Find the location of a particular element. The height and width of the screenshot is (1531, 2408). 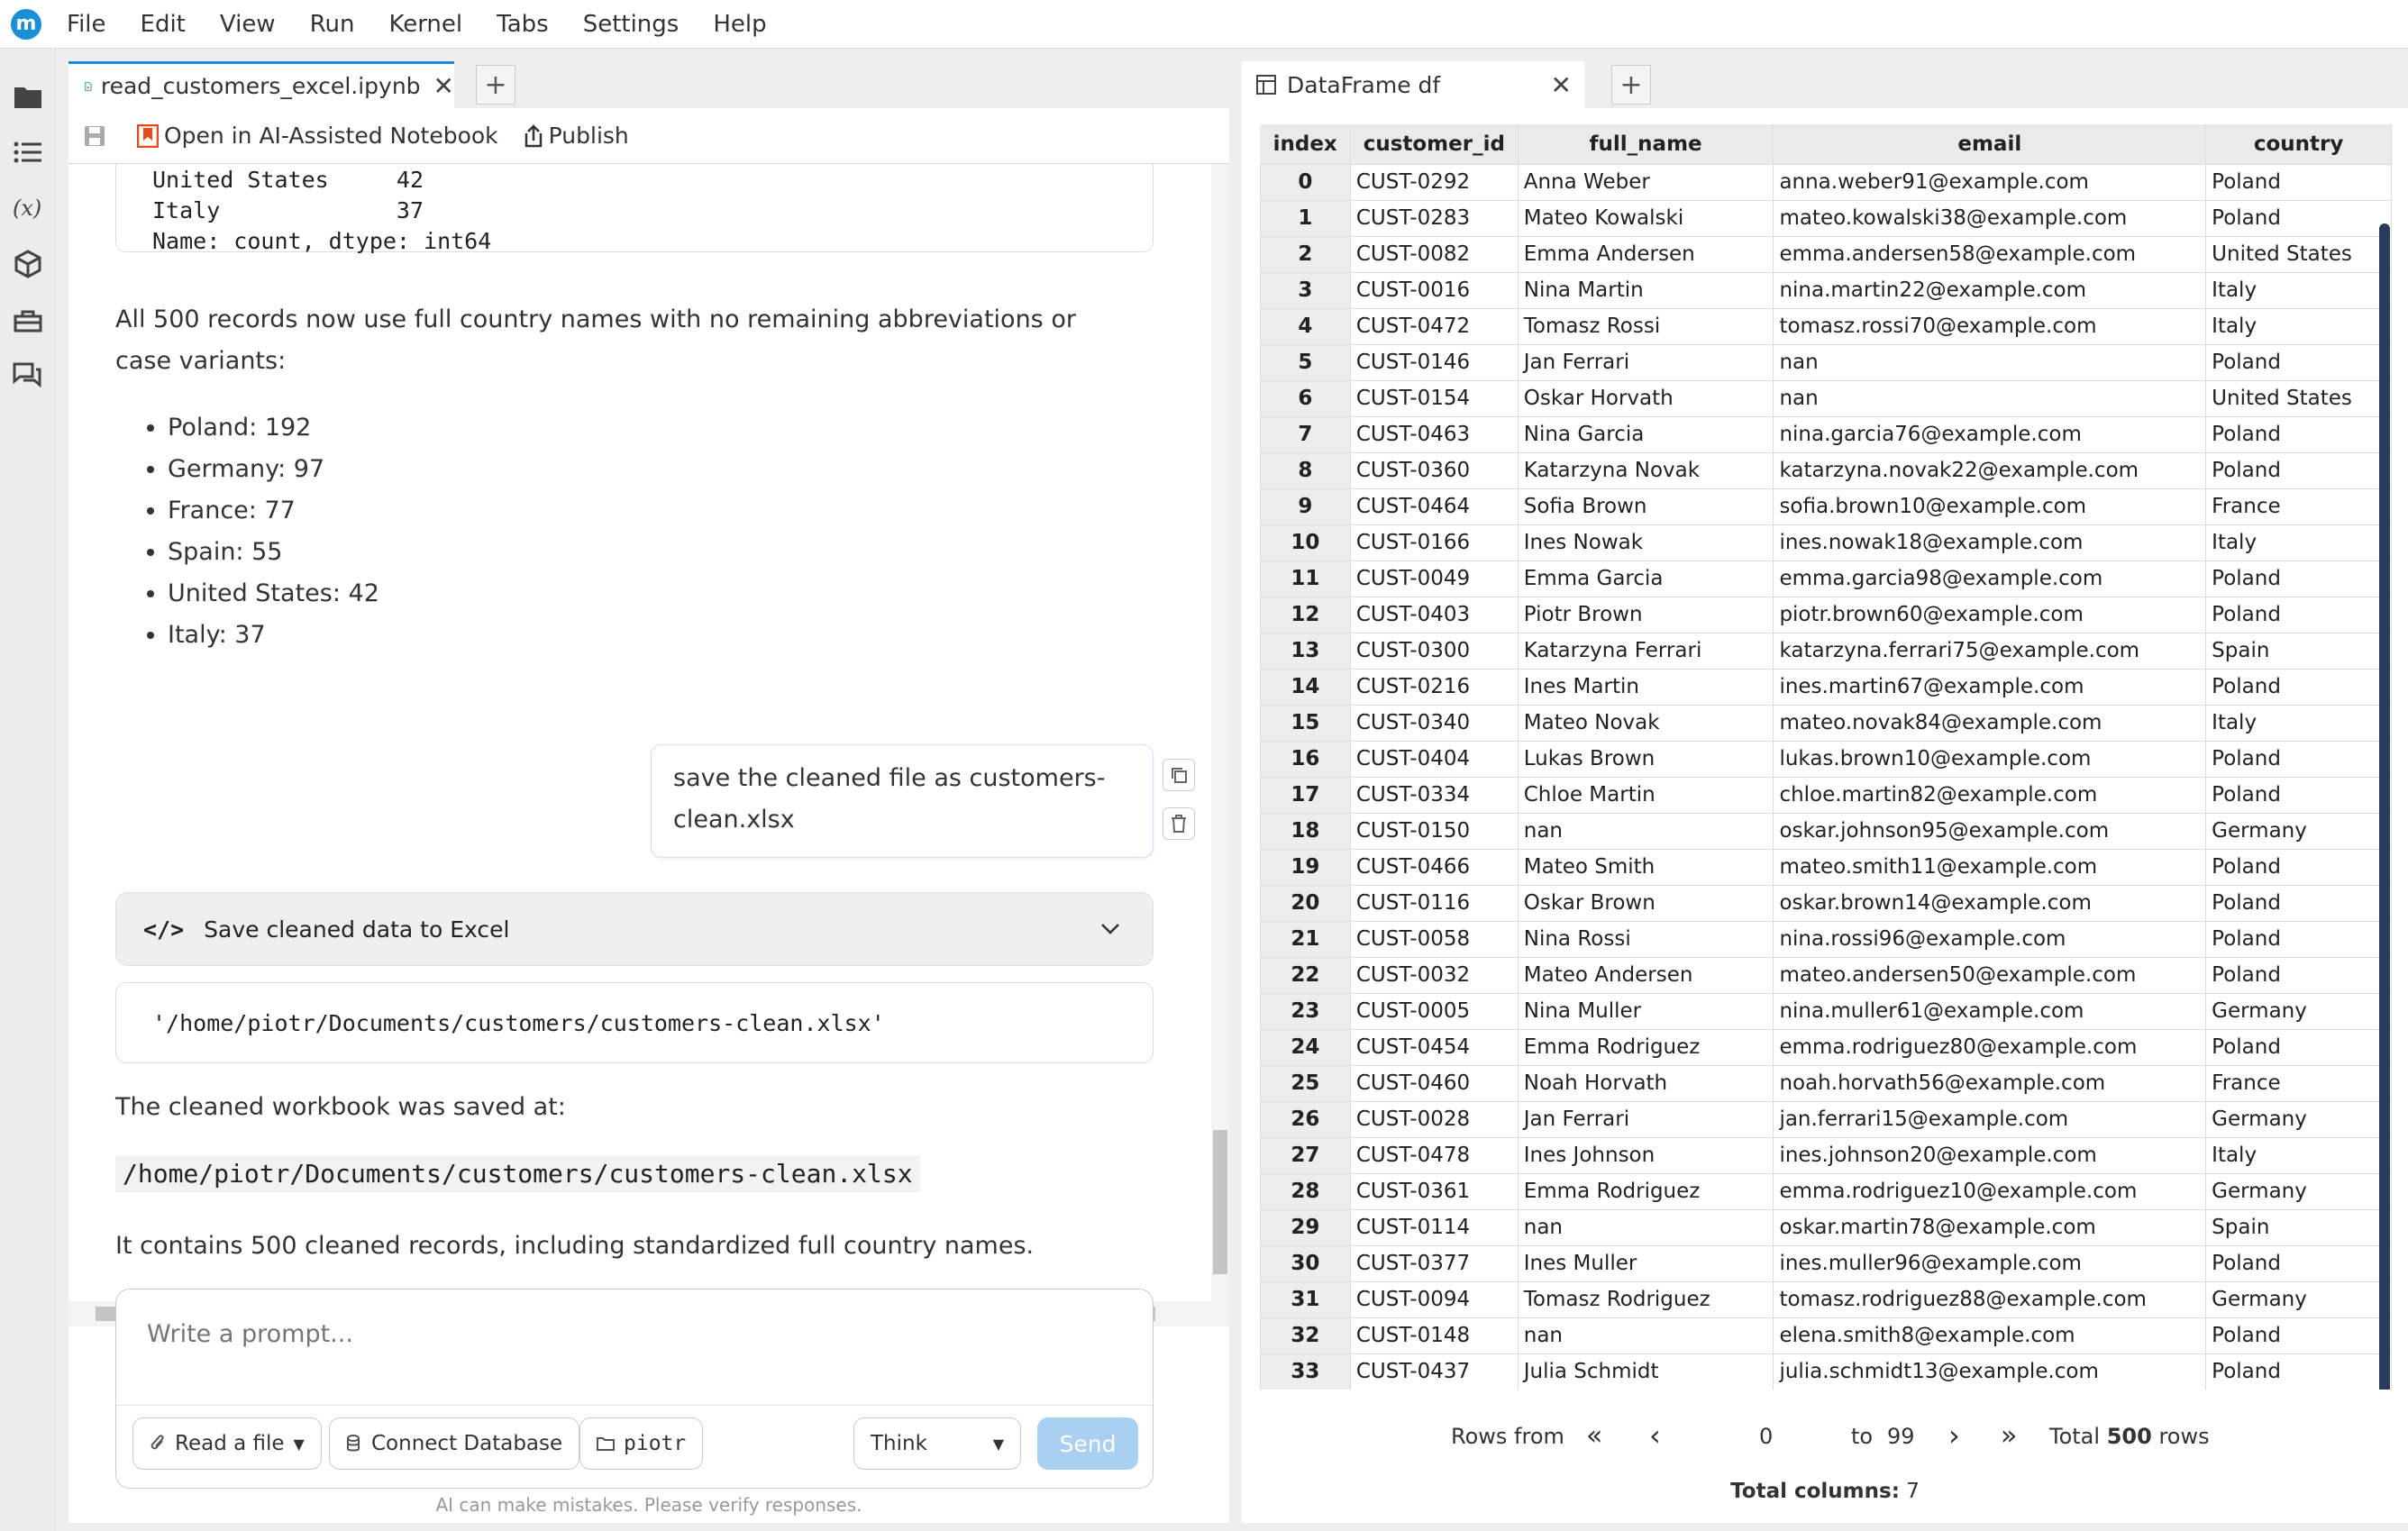

table-cell: Anna Weber is located at coordinates (1645, 182).